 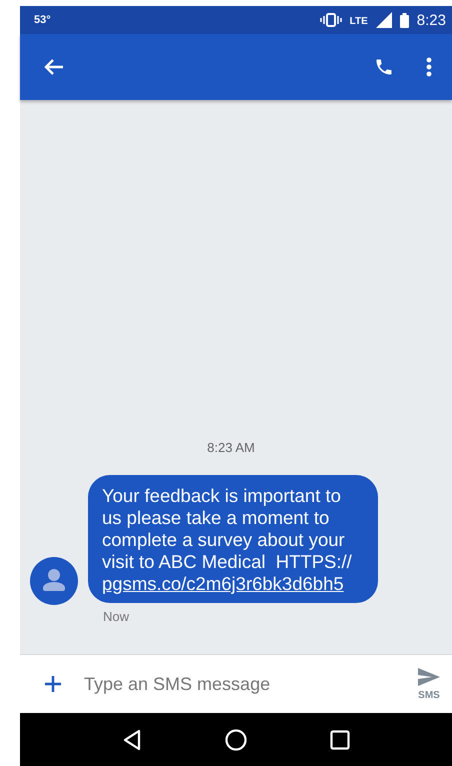 What do you see at coordinates (54, 67) in the screenshot?
I see `back-arrow-icon` at bounding box center [54, 67].